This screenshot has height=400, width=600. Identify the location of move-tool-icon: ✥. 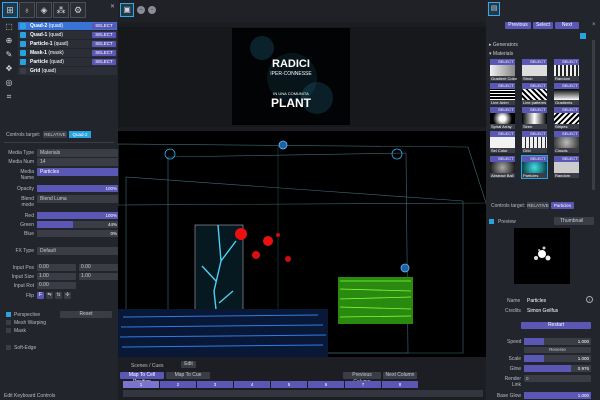
(9, 69).